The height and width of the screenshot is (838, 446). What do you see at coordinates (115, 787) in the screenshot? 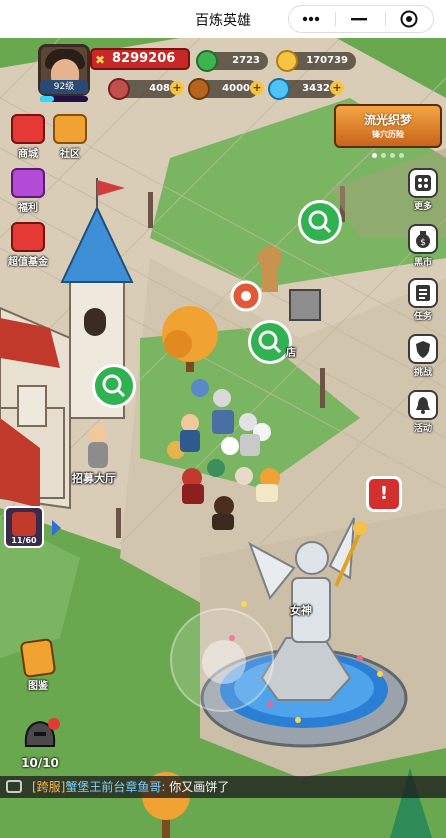
I see `chat-user: 蟹堡王前台章鱼哥:` at bounding box center [115, 787].